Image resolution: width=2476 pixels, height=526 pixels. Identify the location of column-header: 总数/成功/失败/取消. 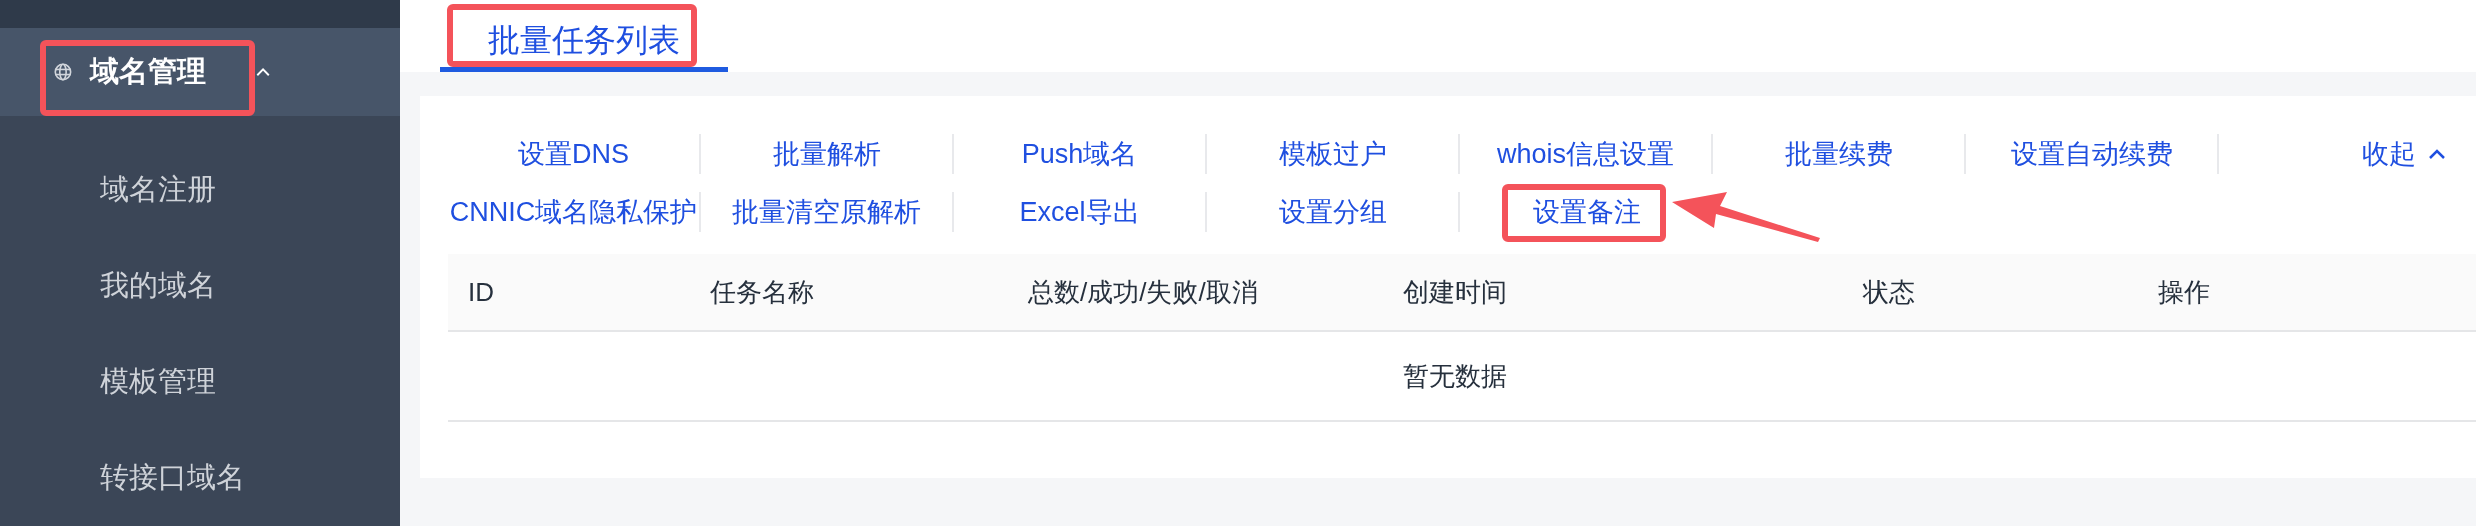
(1143, 292).